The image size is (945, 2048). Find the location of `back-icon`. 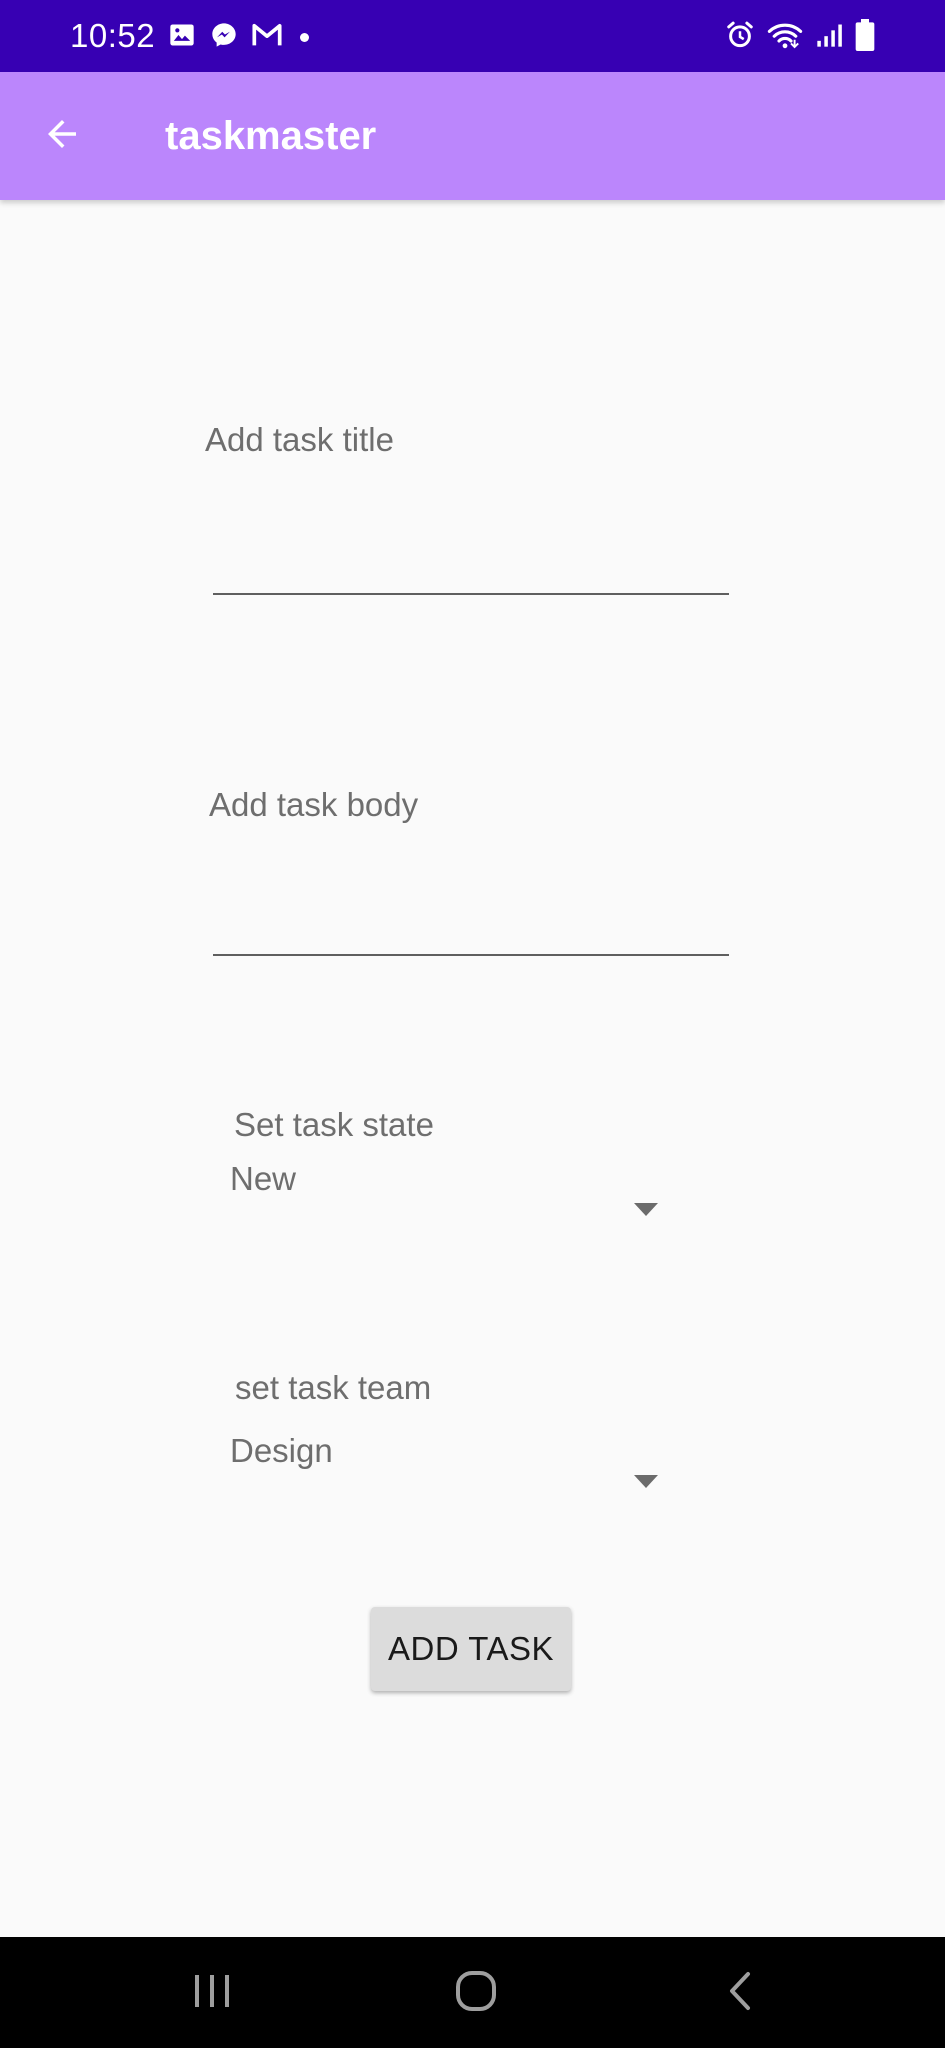

back-icon is located at coordinates (740, 1993).